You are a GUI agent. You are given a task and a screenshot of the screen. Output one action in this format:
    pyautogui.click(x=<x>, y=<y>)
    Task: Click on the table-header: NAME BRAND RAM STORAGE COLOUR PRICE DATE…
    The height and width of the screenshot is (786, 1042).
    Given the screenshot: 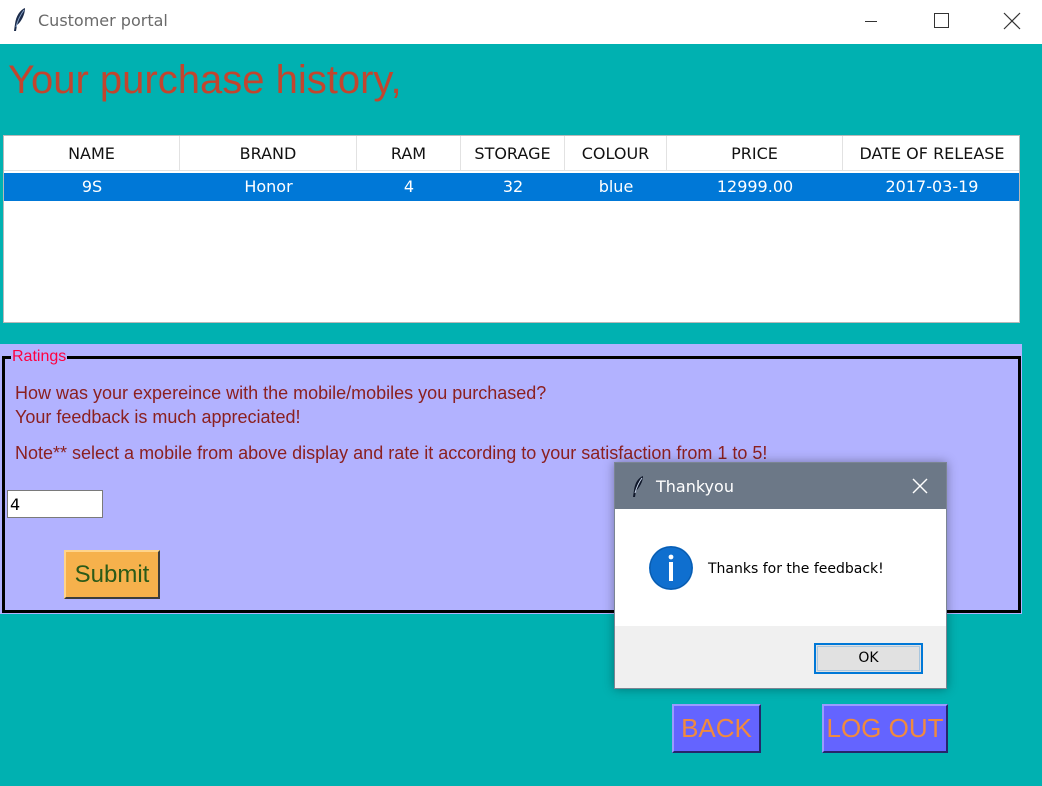 What is the action you would take?
    pyautogui.click(x=511, y=153)
    